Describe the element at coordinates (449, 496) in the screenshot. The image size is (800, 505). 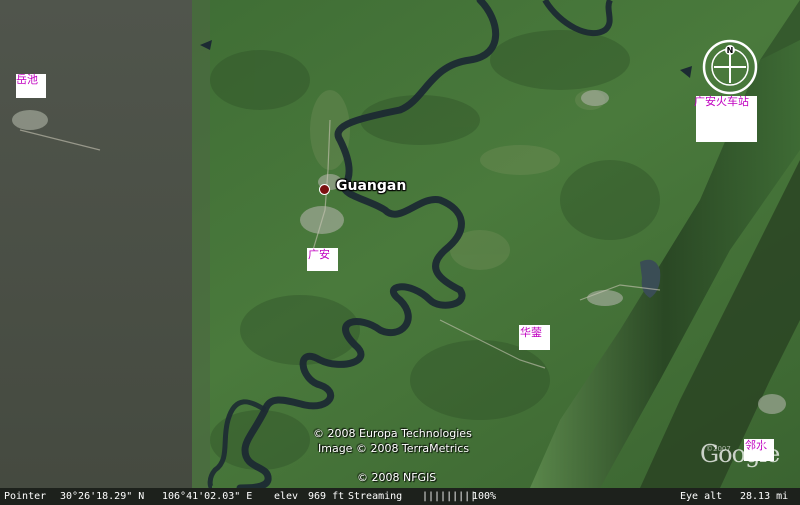
I see `streaming-bar: |||||||||` at that location.